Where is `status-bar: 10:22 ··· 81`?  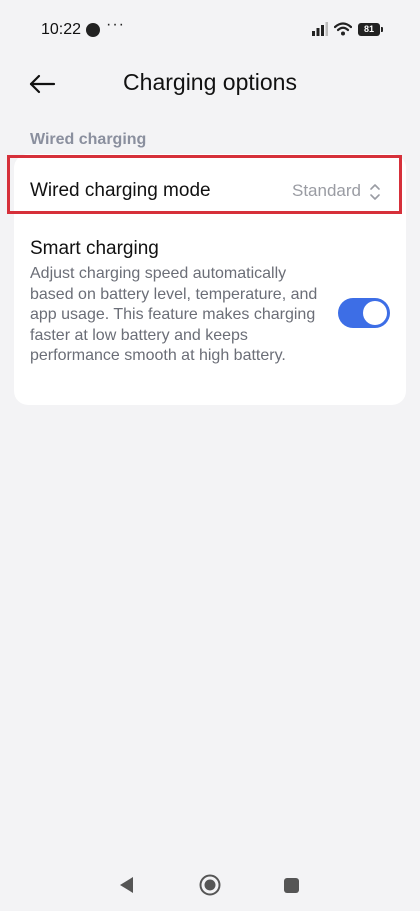 status-bar: 10:22 ··· 81 is located at coordinates (210, 30).